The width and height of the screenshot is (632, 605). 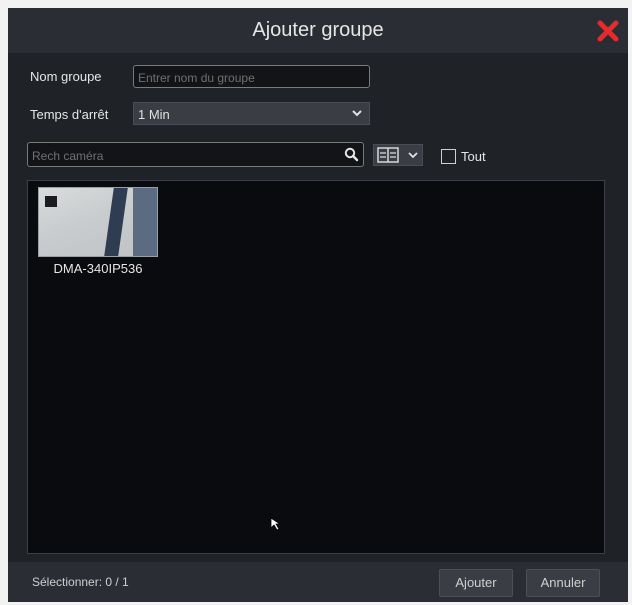 What do you see at coordinates (473, 156) in the screenshot?
I see `select-all-label: Tout` at bounding box center [473, 156].